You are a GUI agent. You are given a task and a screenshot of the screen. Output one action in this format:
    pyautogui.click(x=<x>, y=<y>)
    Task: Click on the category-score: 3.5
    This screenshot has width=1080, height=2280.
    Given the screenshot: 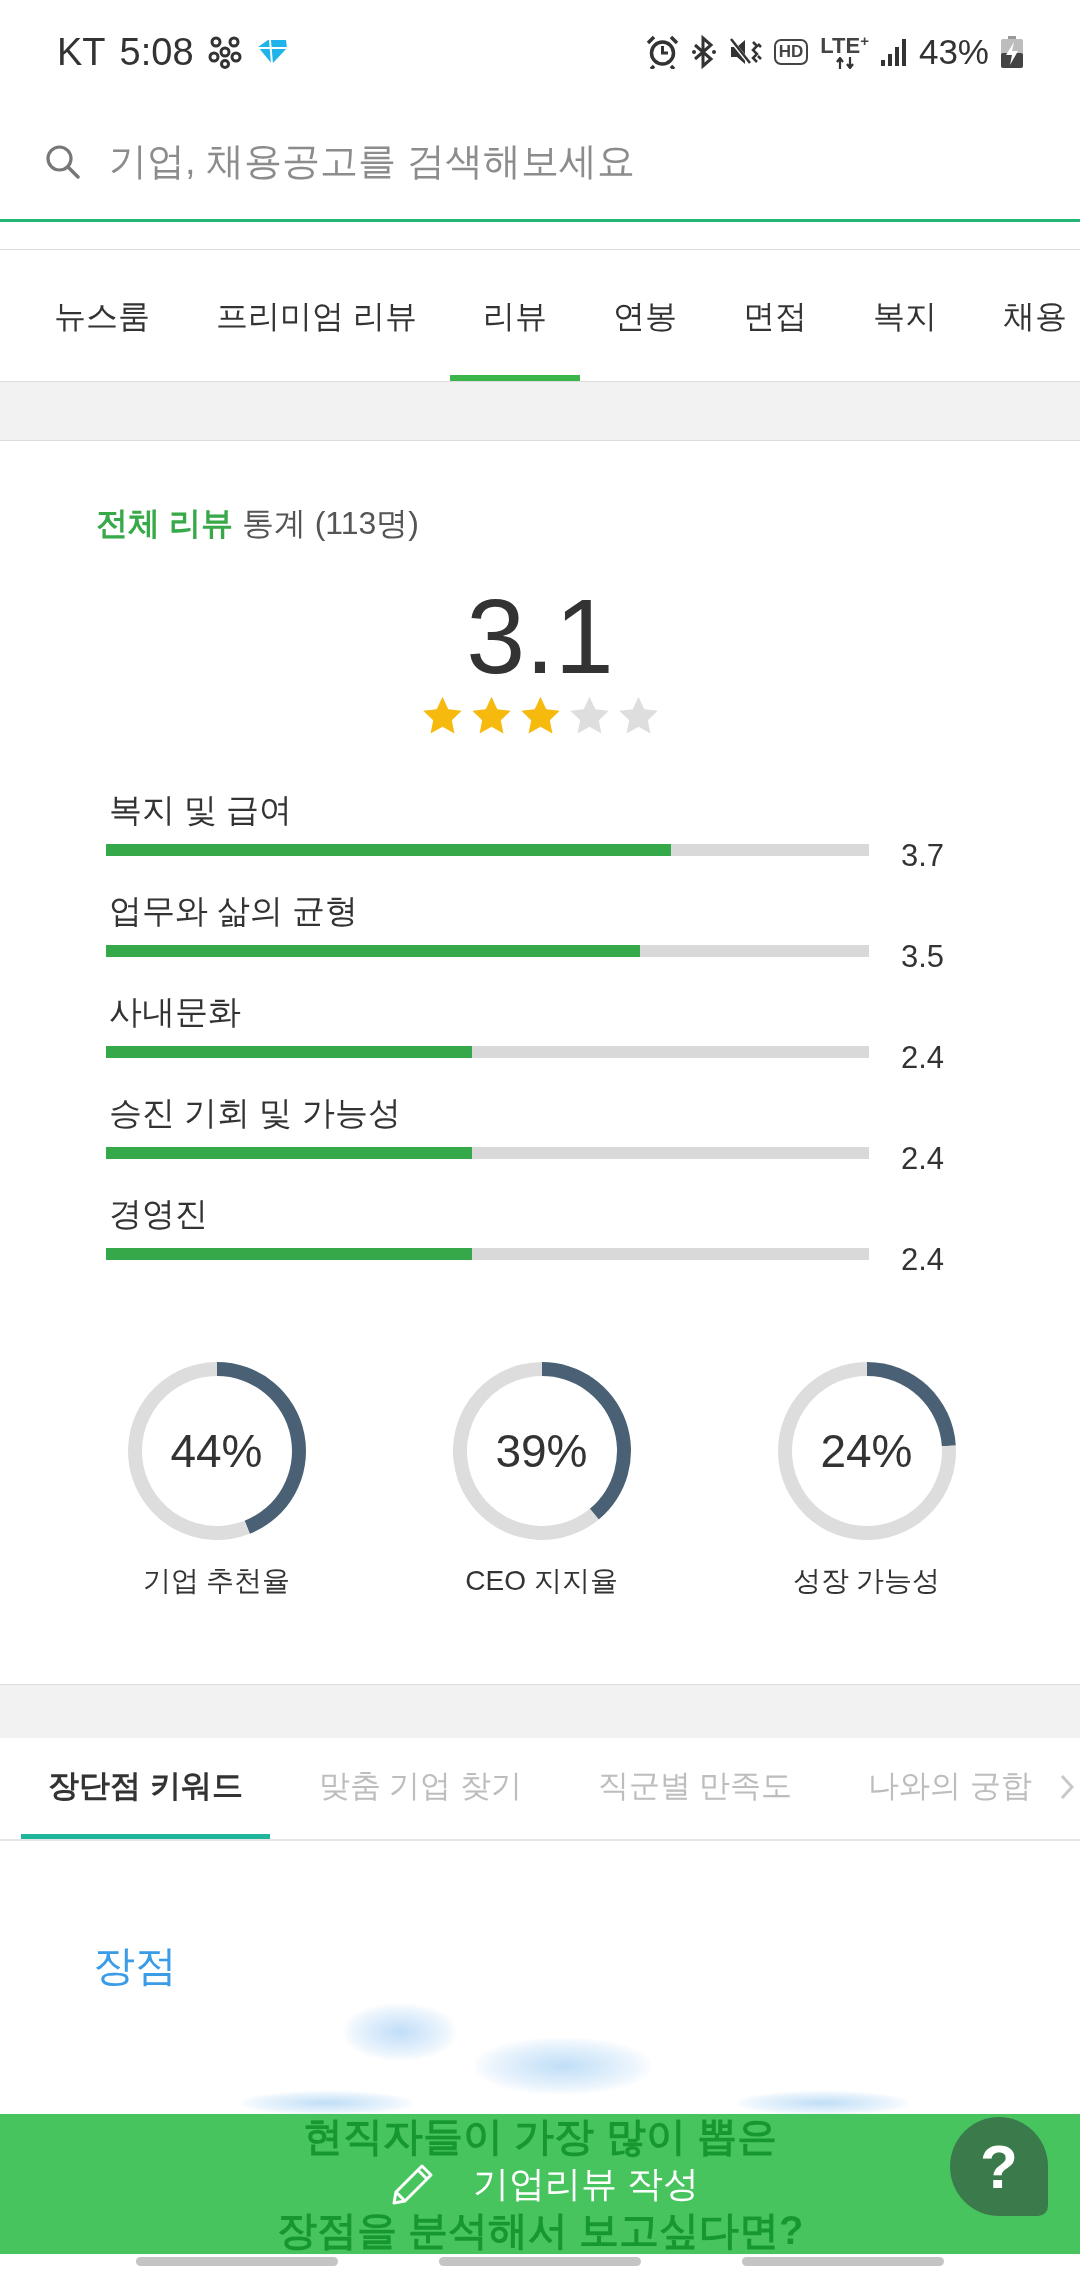 What is the action you would take?
    pyautogui.click(x=923, y=957)
    